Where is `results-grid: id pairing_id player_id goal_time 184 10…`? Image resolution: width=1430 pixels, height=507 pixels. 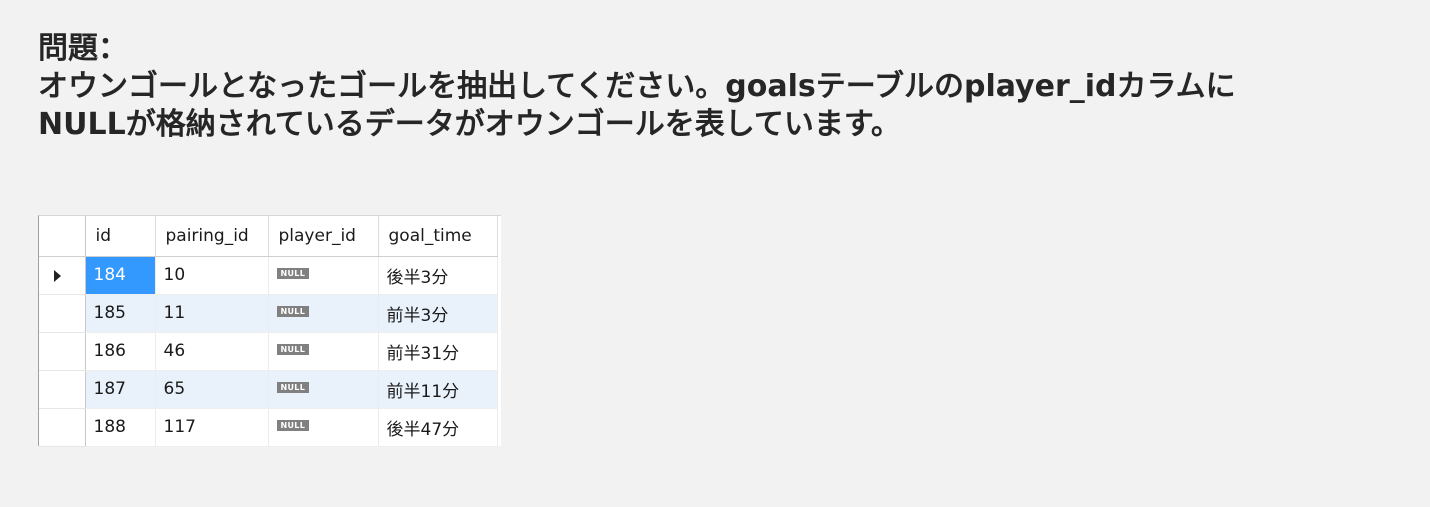
results-grid: id pairing_id player_id goal_time 184 10… is located at coordinates (269, 331).